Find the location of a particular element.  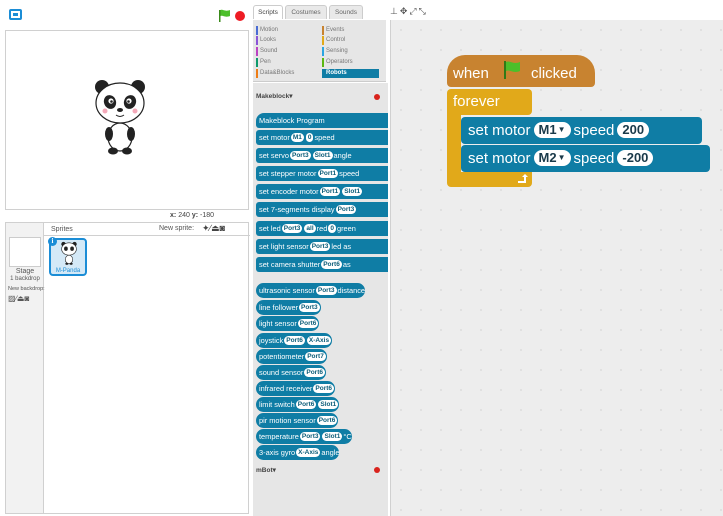

palette-block: potentiometer Port7 is located at coordinates (291, 356).